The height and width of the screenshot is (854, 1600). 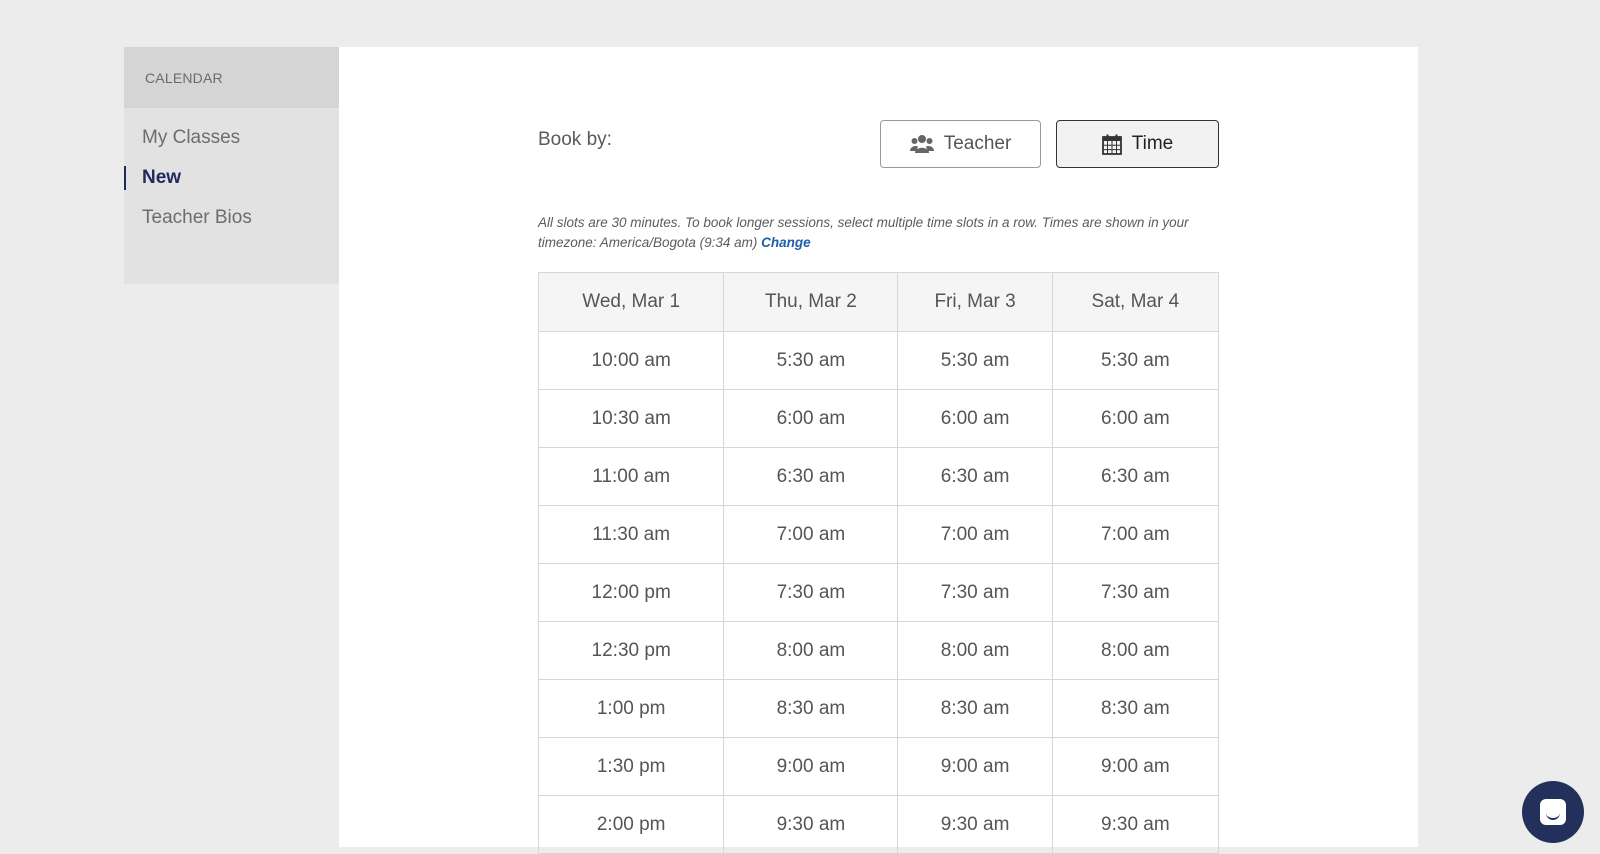 I want to click on table-row: 2:00 pm 9:30 am 9:30 am 9:30 am, so click(x=878, y=824).